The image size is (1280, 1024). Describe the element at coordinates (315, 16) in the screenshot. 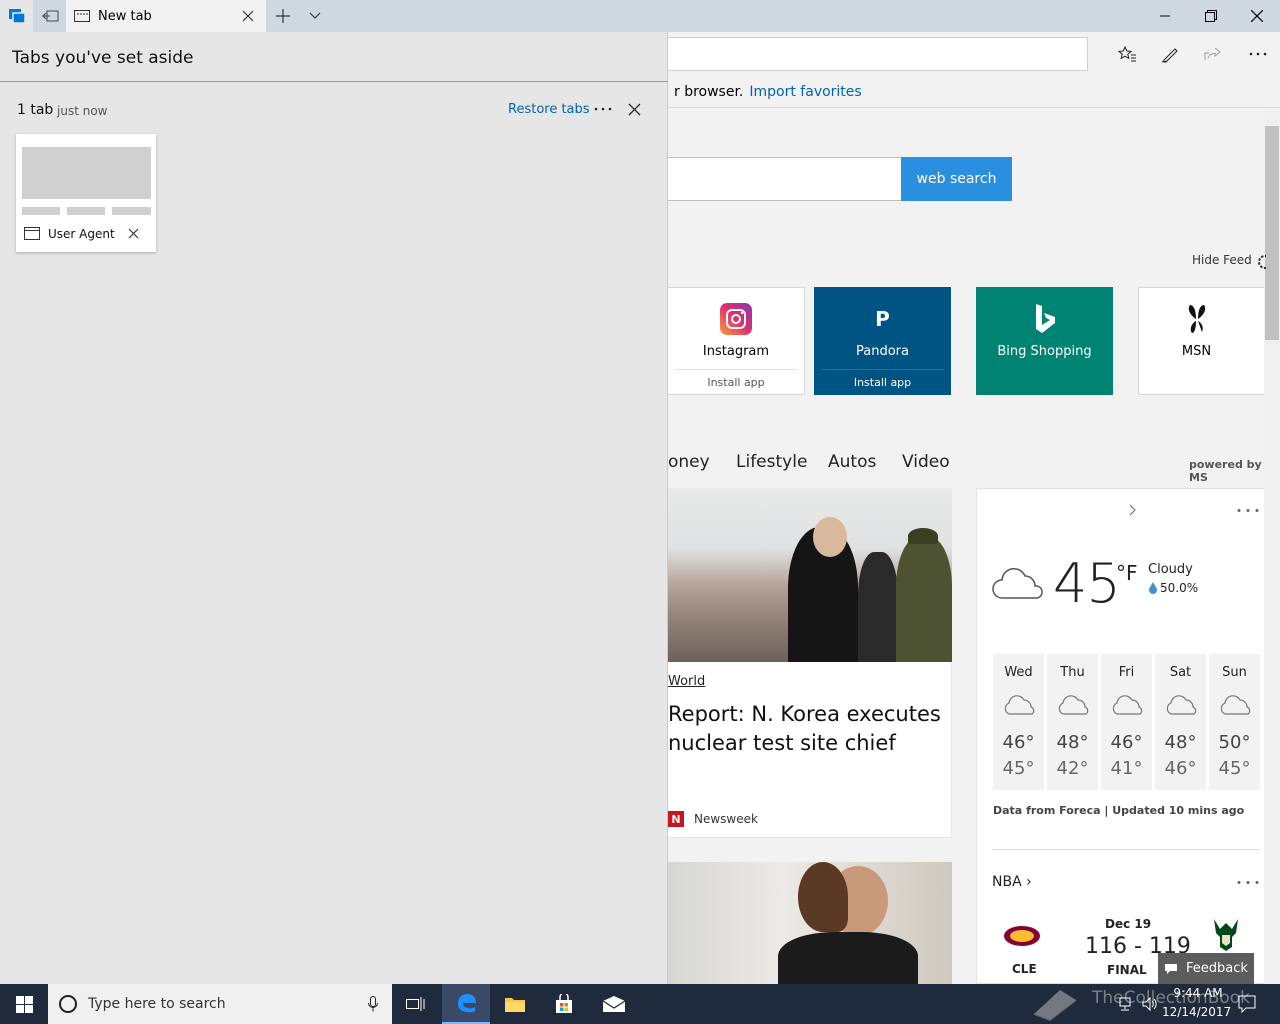

I see `tab-preview-button` at that location.